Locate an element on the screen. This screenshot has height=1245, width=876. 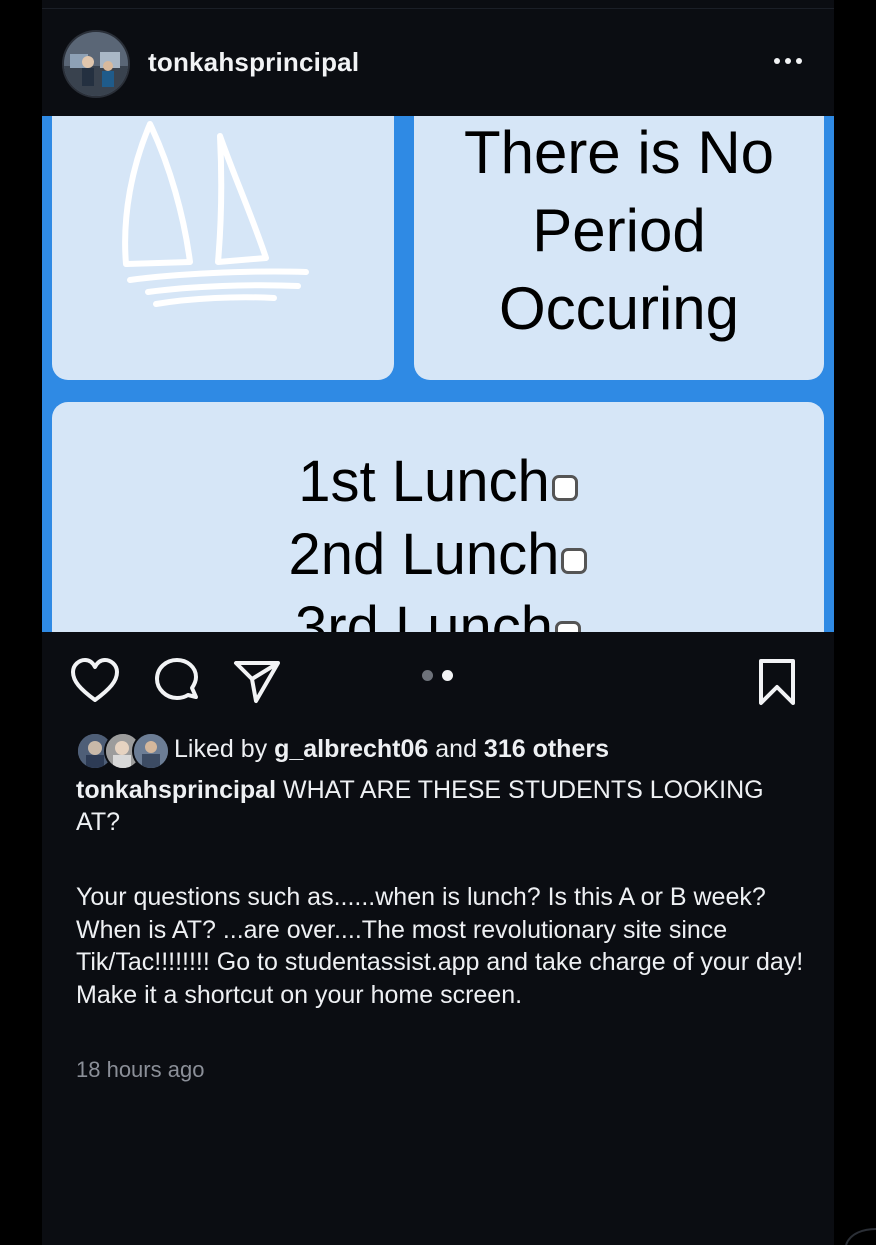
likes-text: Liked by g_albrecht06 and 316 others is located at coordinates (391, 749).